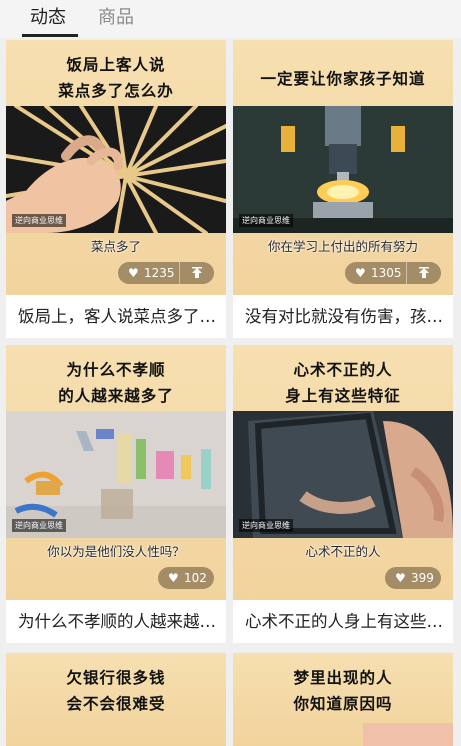 The height and width of the screenshot is (746, 461). Describe the element at coordinates (116, 551) in the screenshot. I see `thumbnail-caption: 你以为是他们没人性吗？` at that location.